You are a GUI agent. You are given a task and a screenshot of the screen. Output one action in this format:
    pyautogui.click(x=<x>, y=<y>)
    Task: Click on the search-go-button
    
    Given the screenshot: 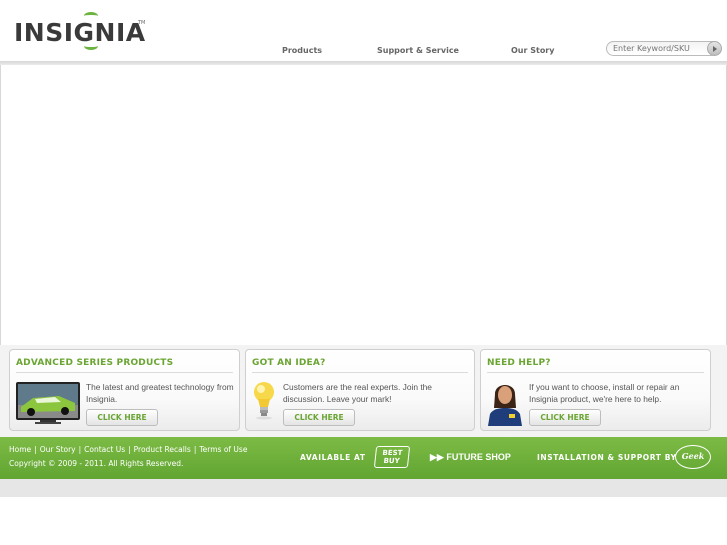 What is the action you would take?
    pyautogui.click(x=714, y=48)
    